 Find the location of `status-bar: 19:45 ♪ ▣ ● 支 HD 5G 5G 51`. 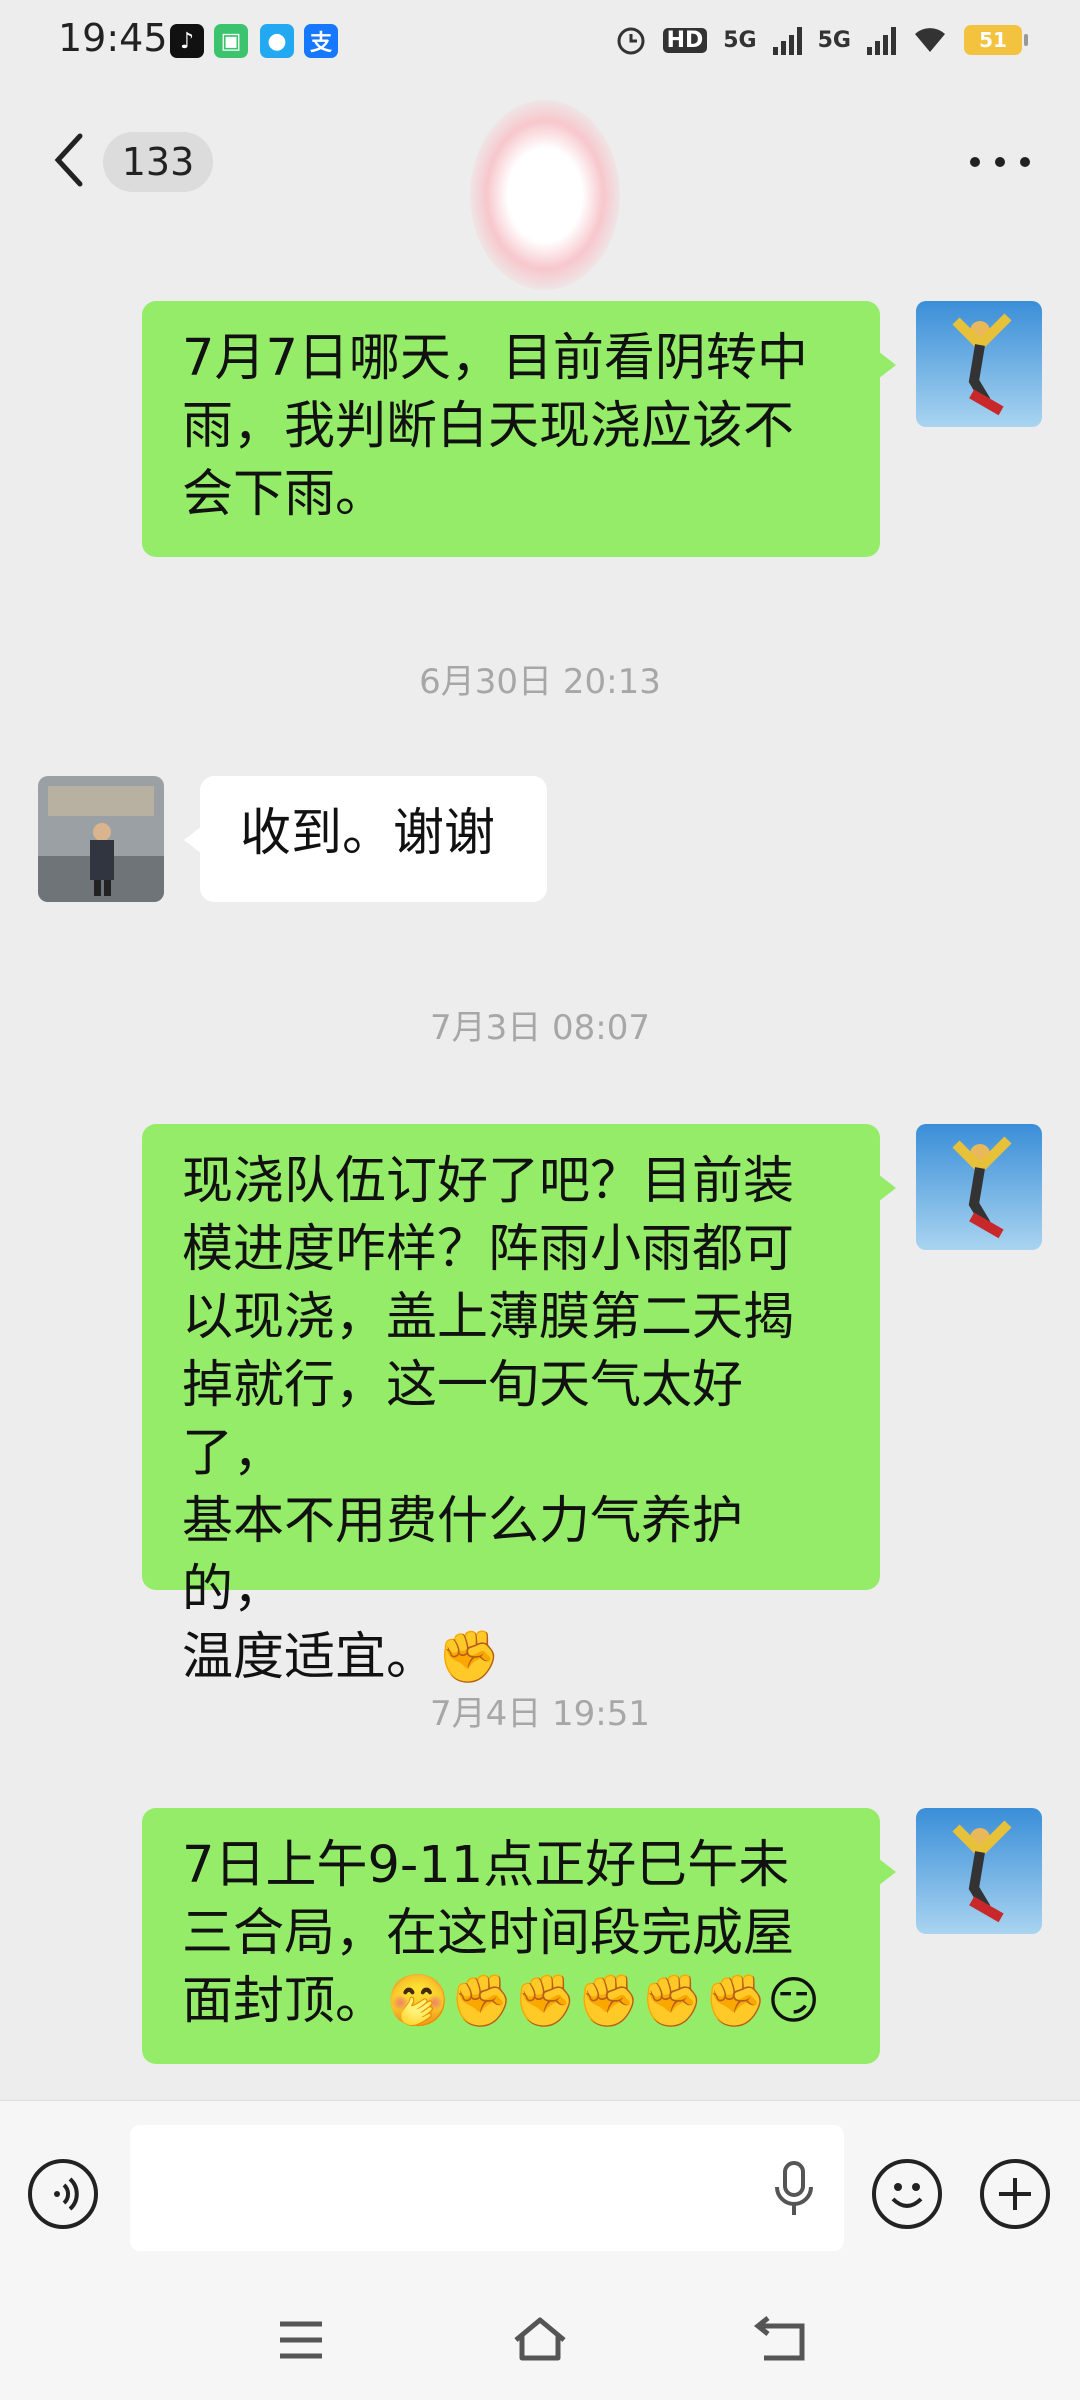

status-bar: 19:45 ♪ ▣ ● 支 HD 5G 5G 51 is located at coordinates (540, 40).